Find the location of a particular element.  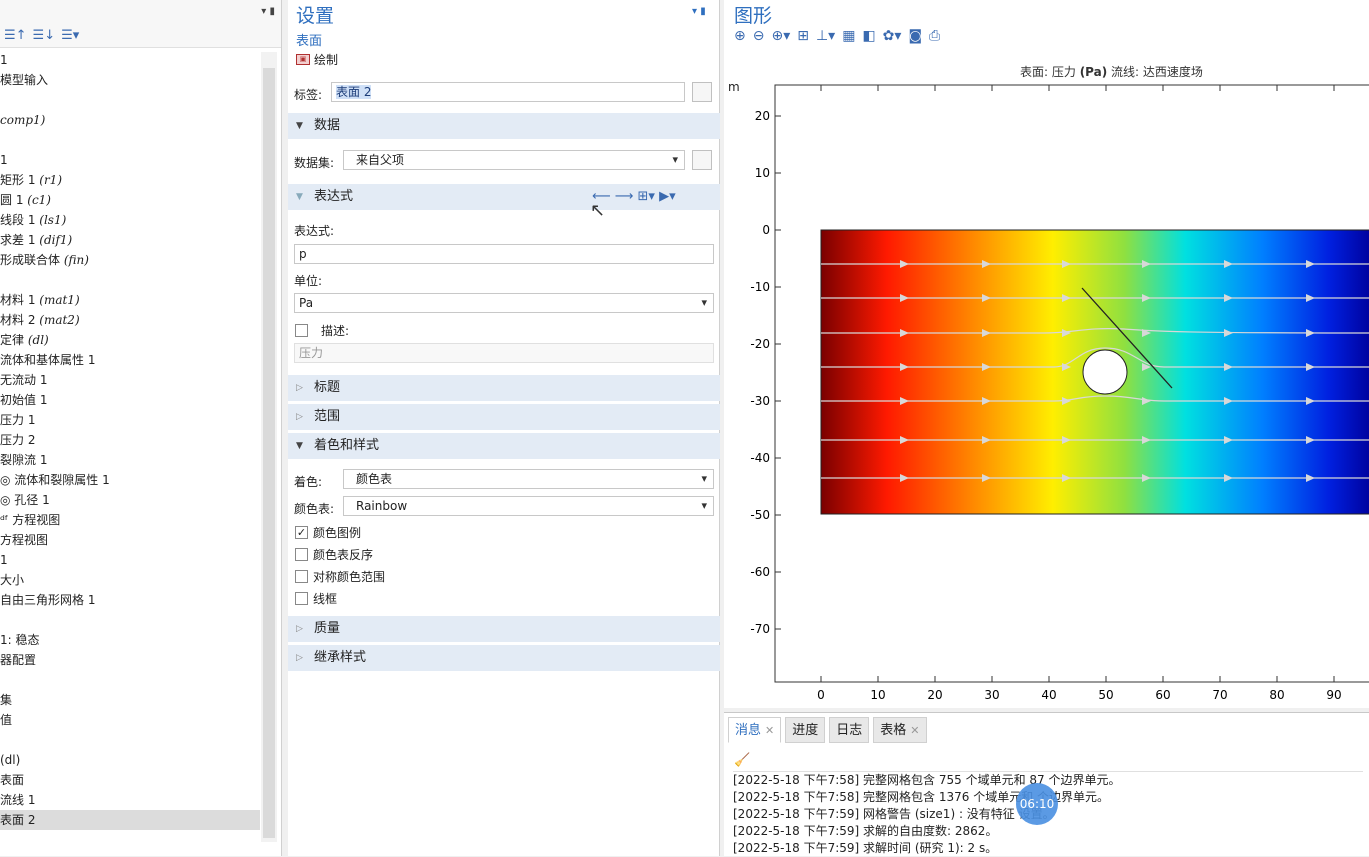

description-checkbox: 描述: is located at coordinates (322, 330).